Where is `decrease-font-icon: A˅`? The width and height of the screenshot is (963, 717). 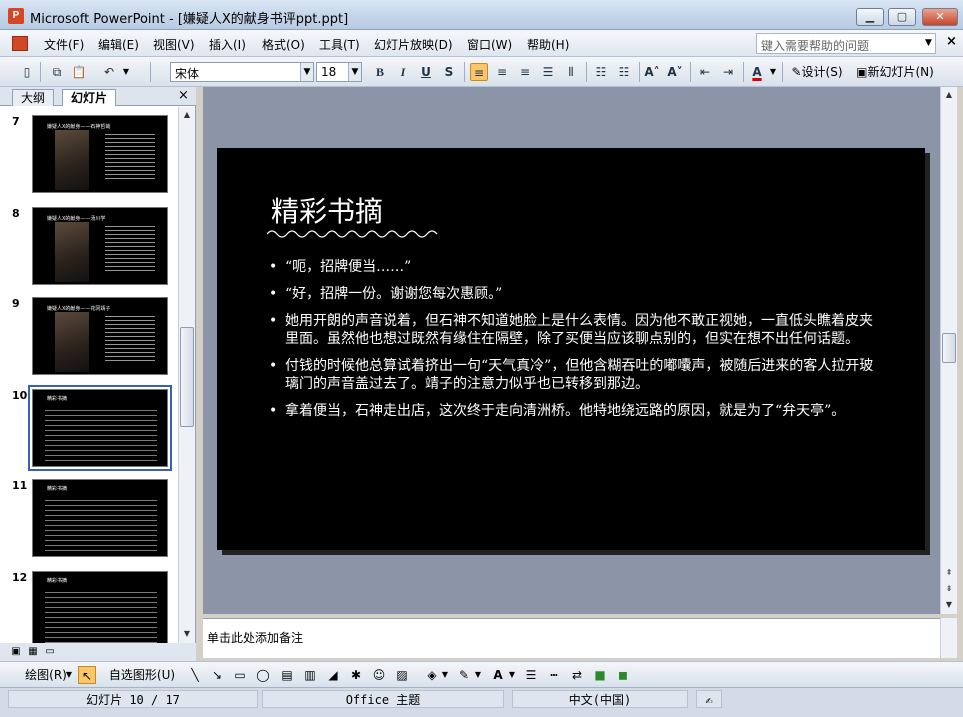
decrease-font-icon: A˅ is located at coordinates (675, 72).